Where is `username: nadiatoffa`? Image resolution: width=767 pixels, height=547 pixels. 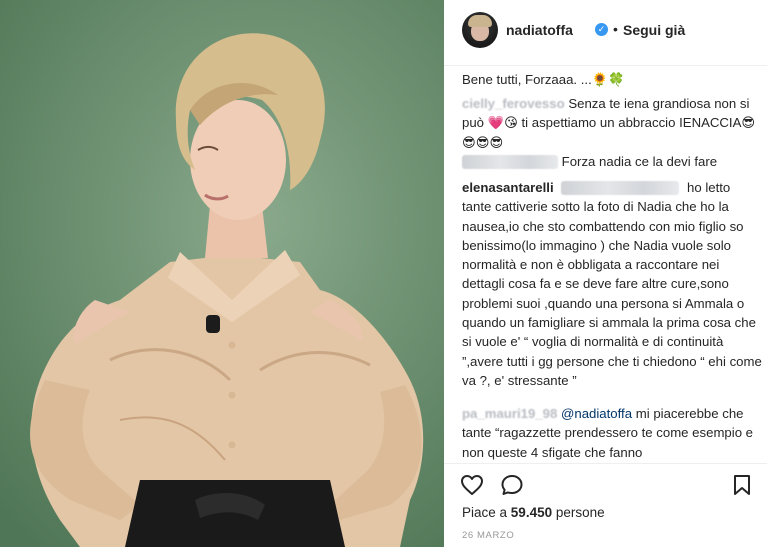 username: nadiatoffa is located at coordinates (539, 30).